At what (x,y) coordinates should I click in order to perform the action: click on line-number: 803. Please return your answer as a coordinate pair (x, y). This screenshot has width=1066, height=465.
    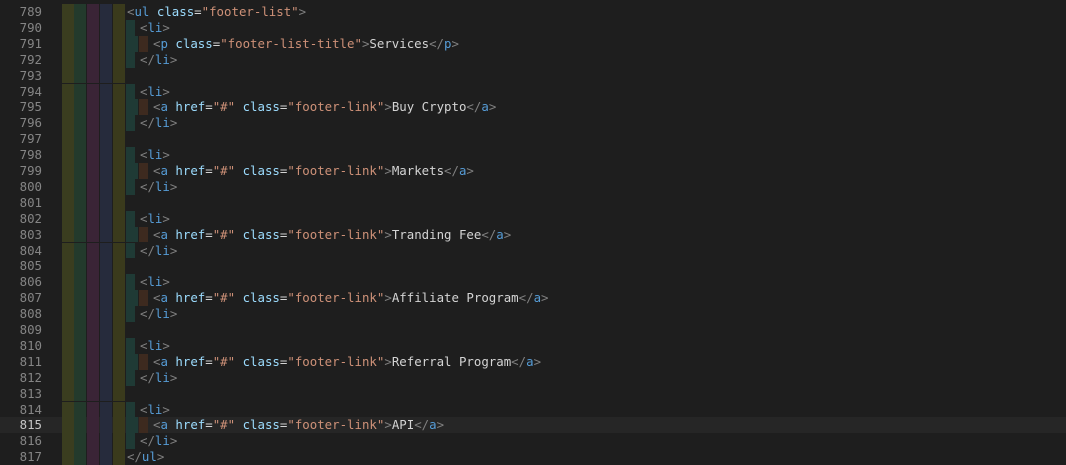
    Looking at the image, I should click on (30, 234).